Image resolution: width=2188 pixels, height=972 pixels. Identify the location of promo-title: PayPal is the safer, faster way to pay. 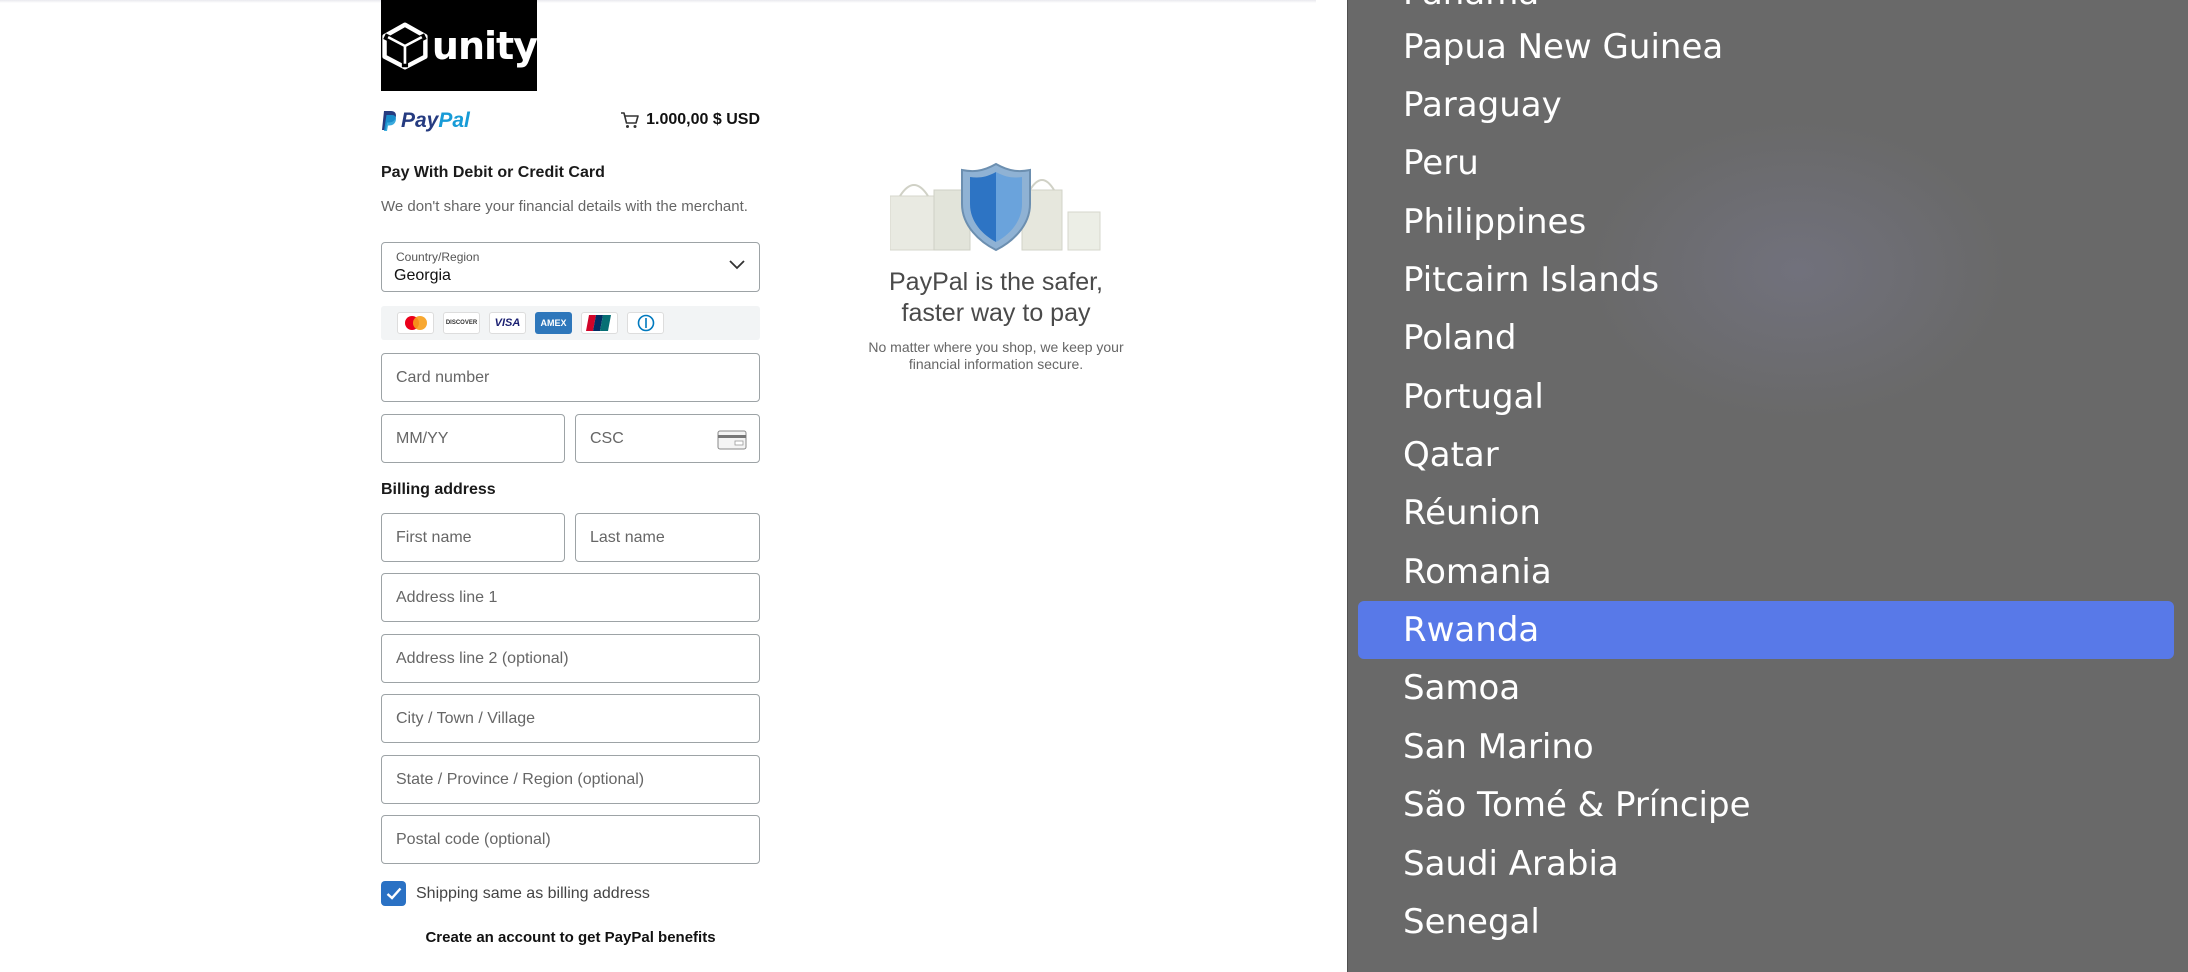
(995, 297).